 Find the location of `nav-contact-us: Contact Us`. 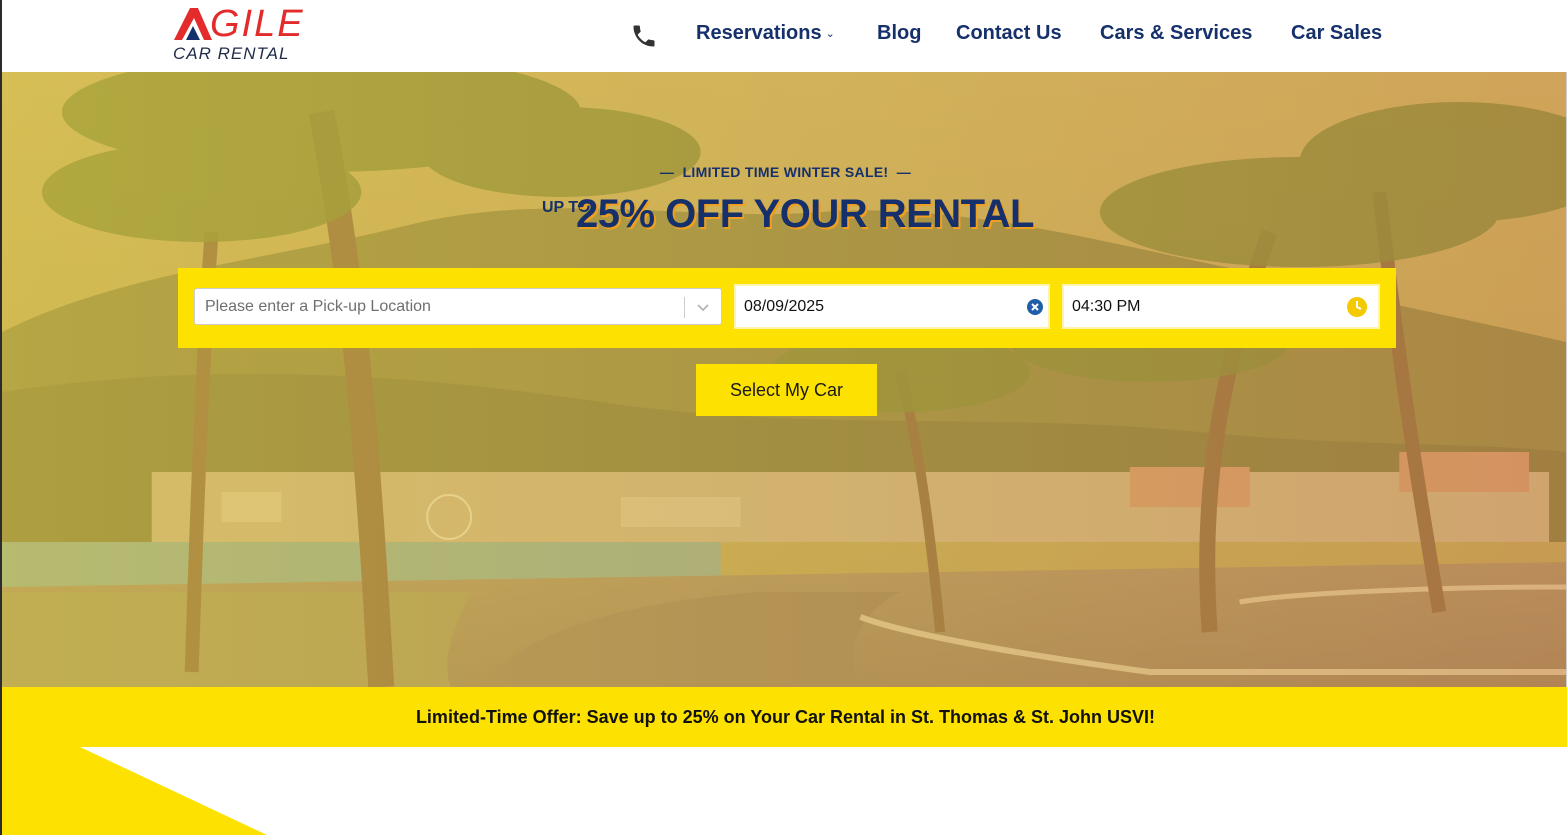

nav-contact-us: Contact Us is located at coordinates (1009, 33).